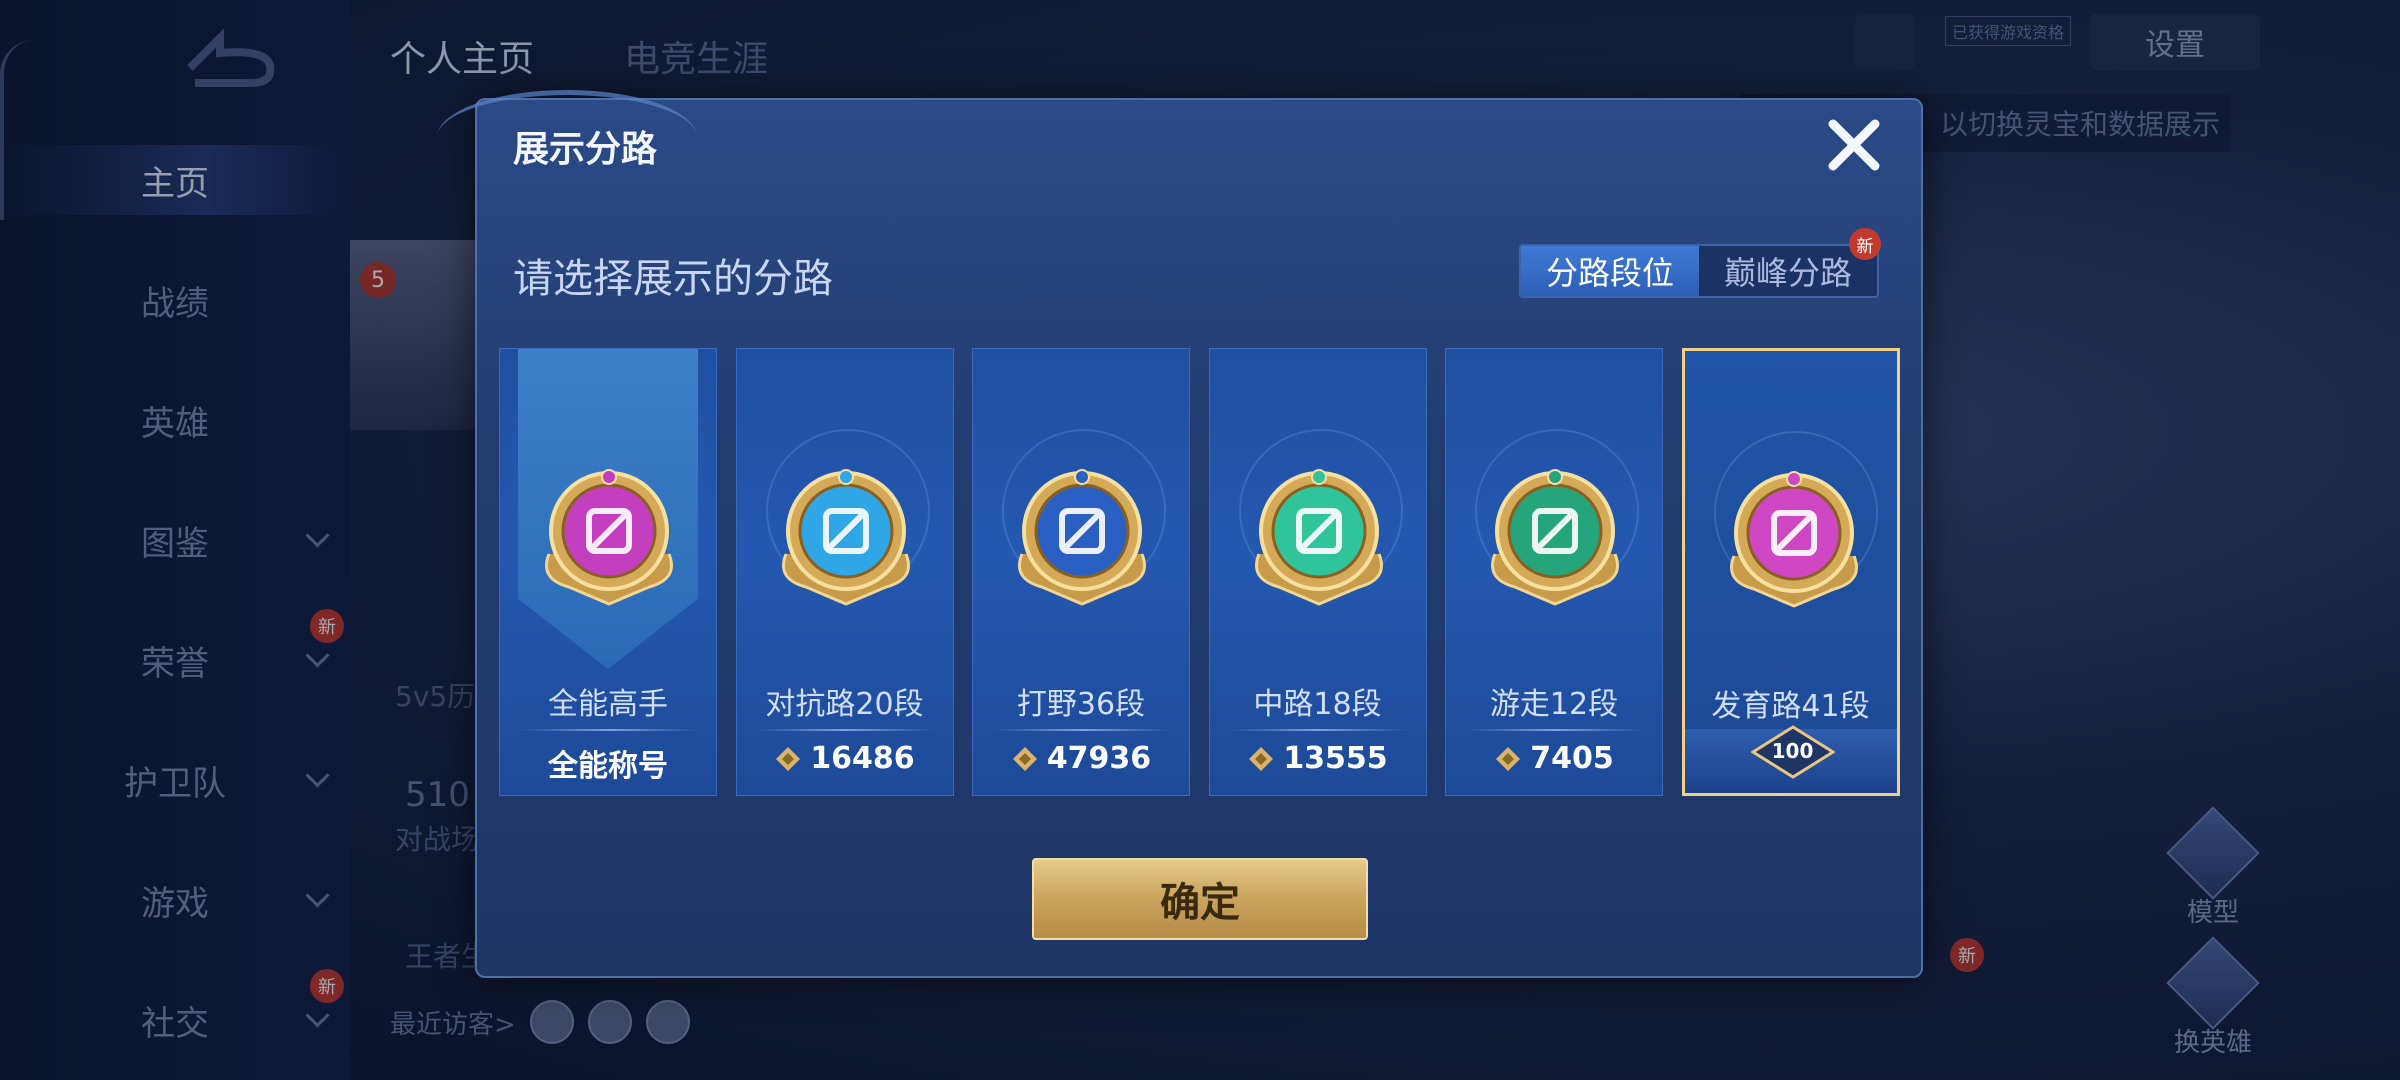 The image size is (2400, 1080). I want to click on lane-mode-toggle: 分路段位 巅峰分路 新, so click(1700, 263).